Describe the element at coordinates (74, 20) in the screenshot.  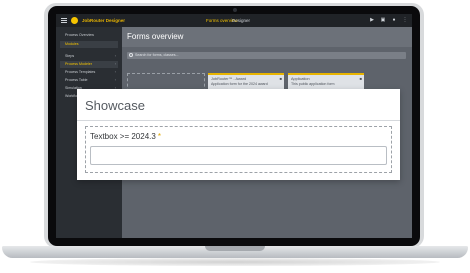
I see `brand-logo-icon` at that location.